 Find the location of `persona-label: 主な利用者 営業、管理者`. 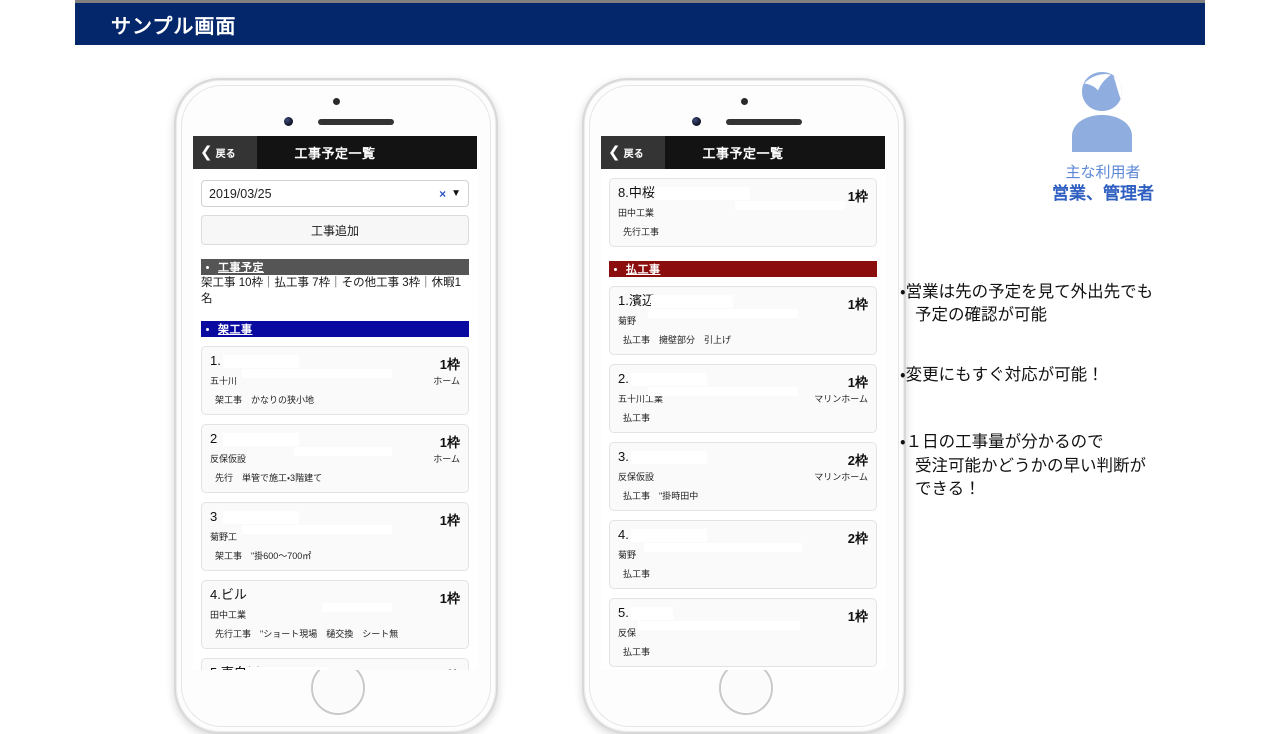

persona-label: 主な利用者 営業、管理者 is located at coordinates (1103, 184).